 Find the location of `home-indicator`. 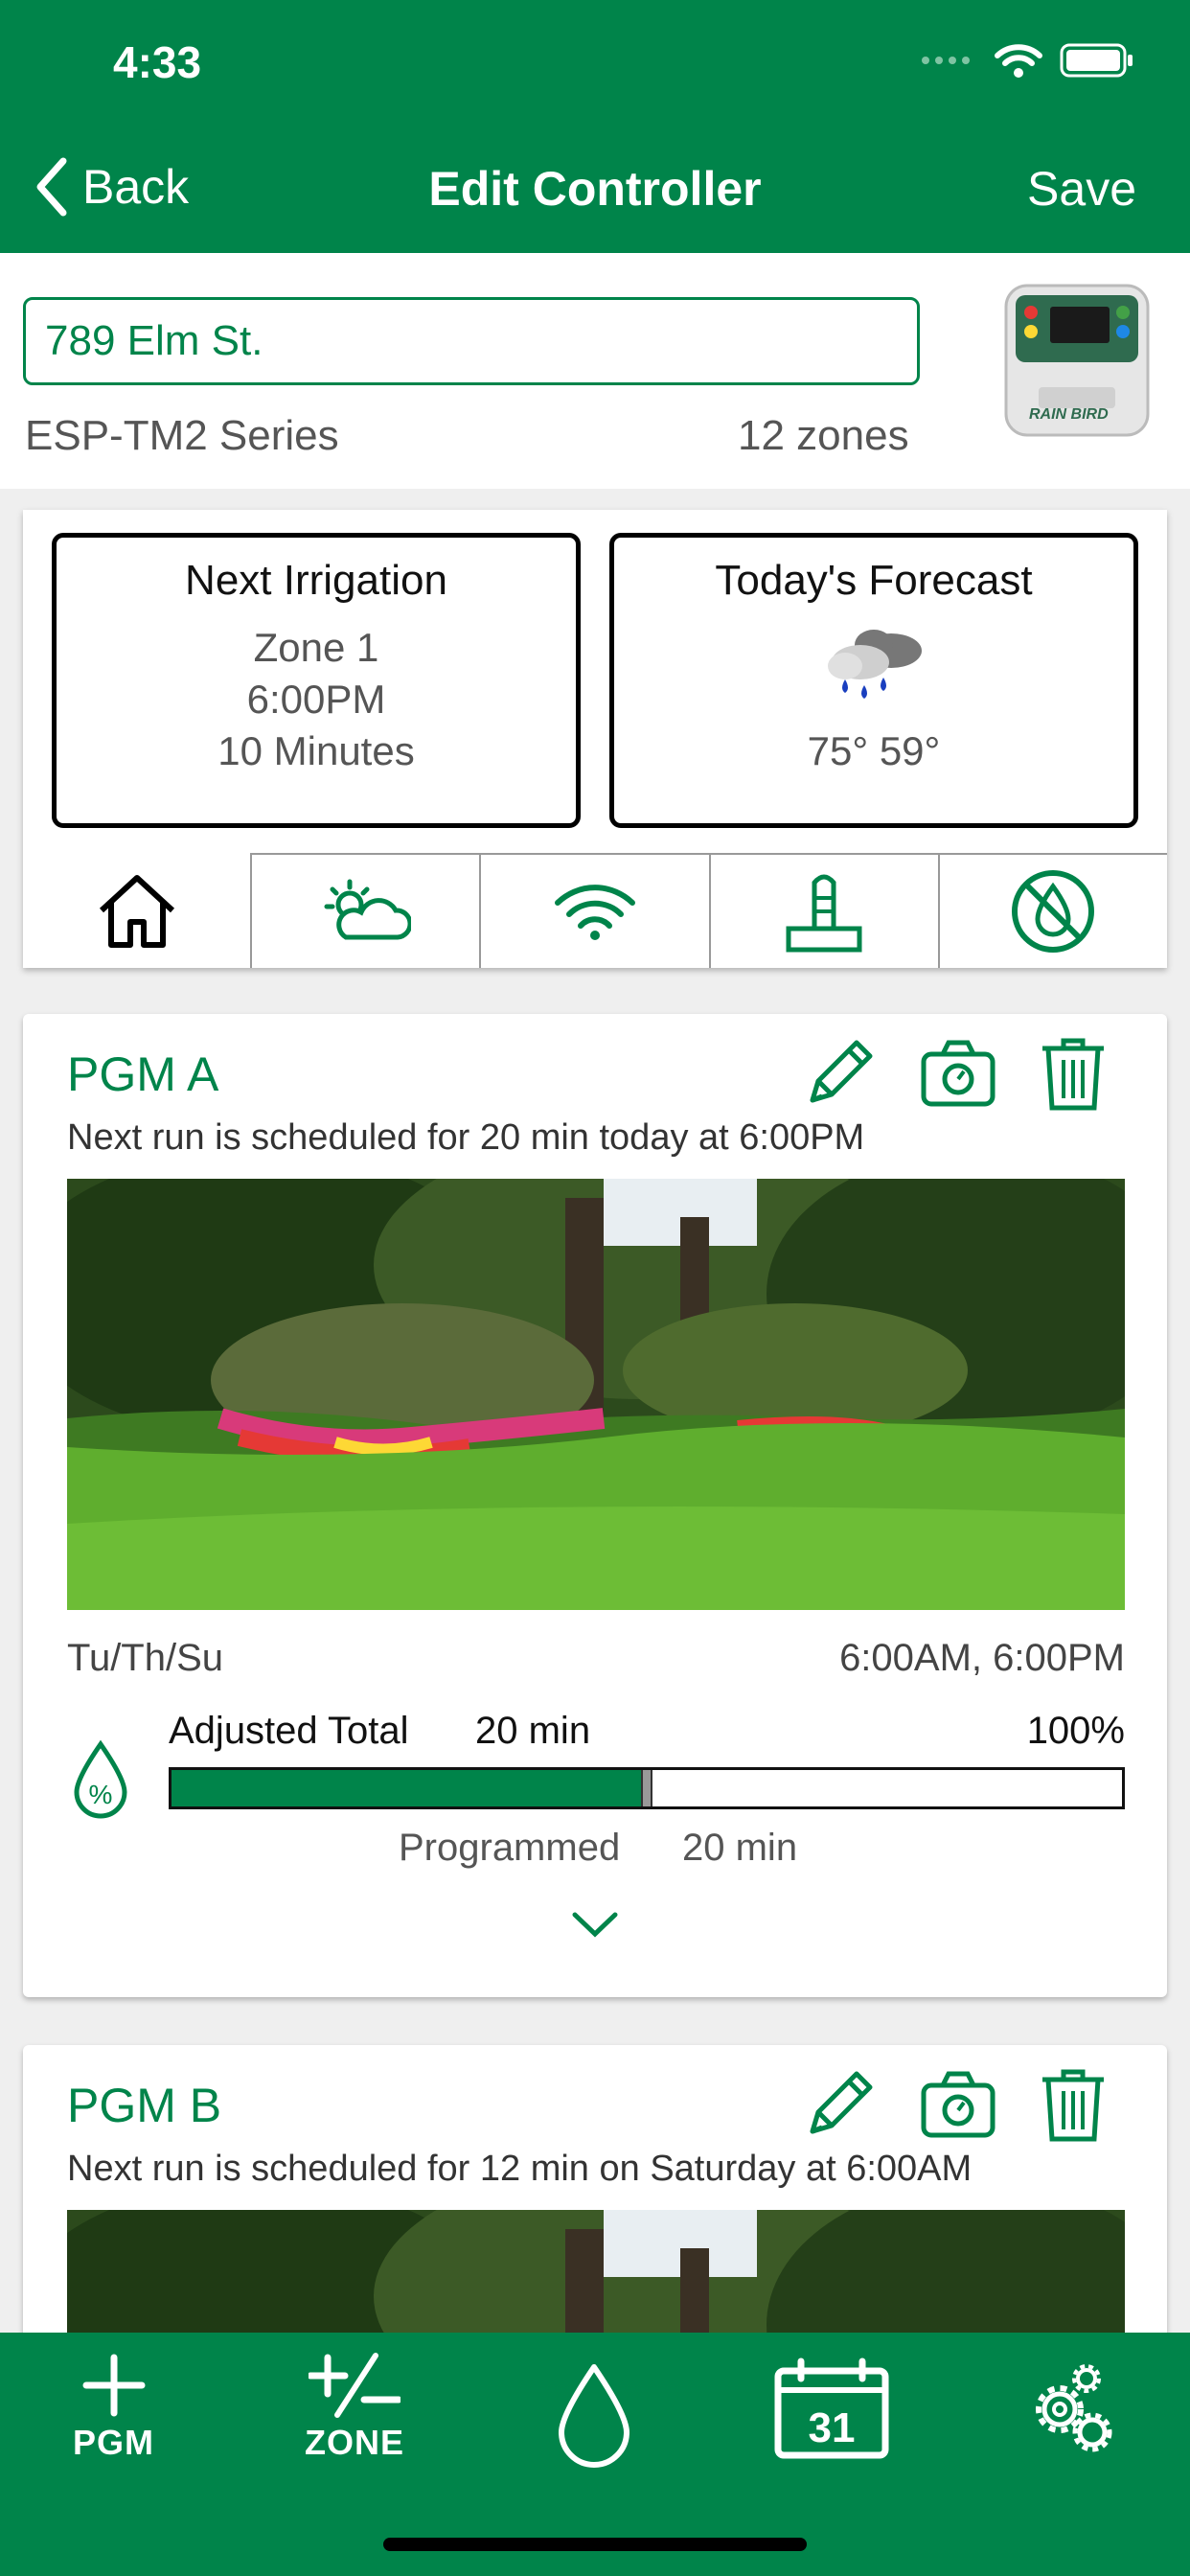

home-indicator is located at coordinates (595, 2544).